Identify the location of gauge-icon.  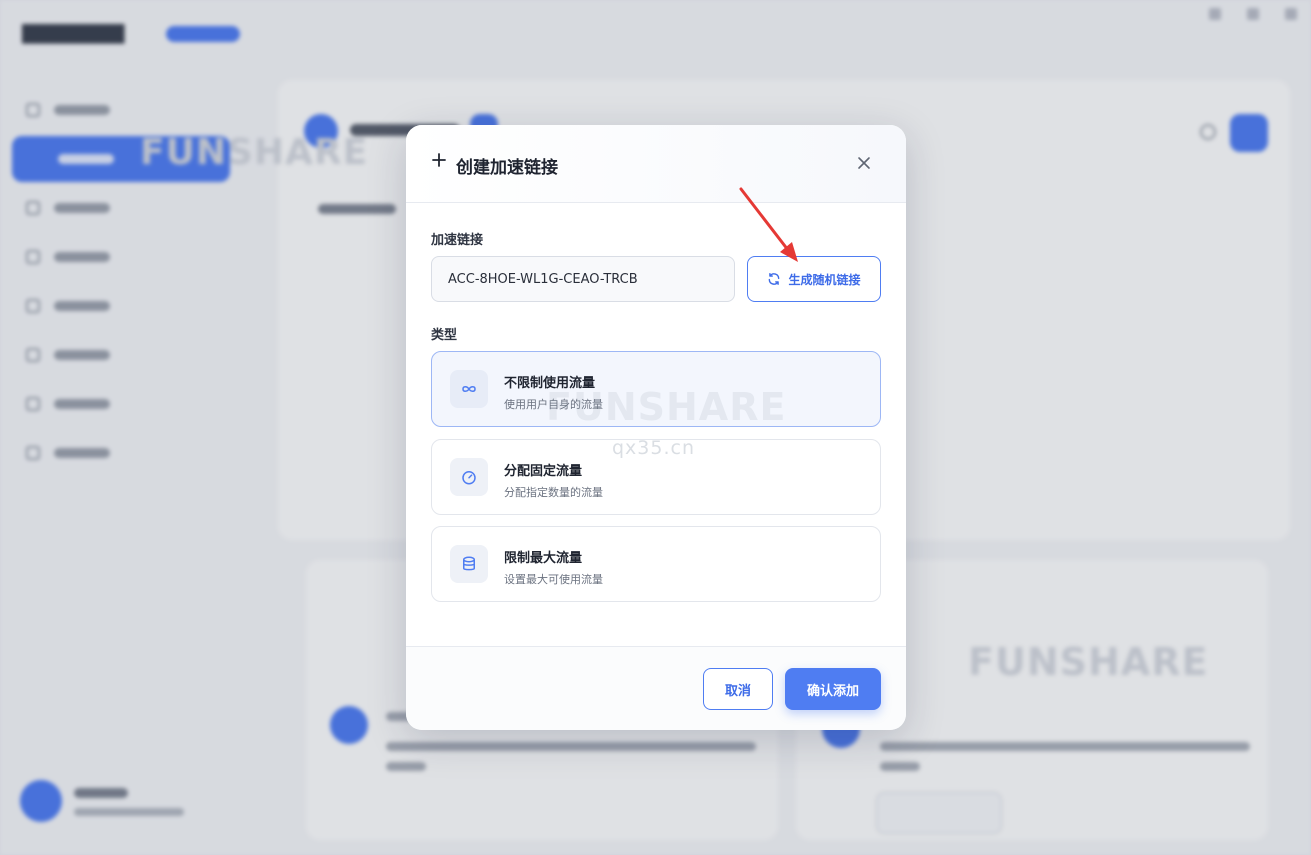
(469, 477).